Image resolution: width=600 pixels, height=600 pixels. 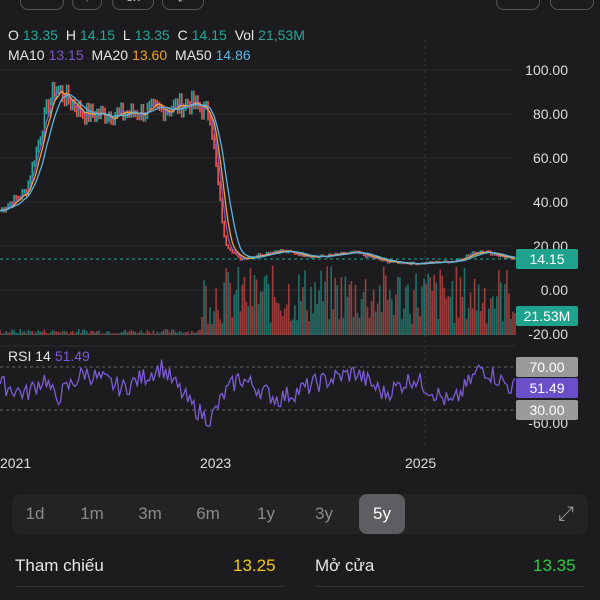 What do you see at coordinates (550, 114) in the screenshot?
I see `price-axis-label: 80.00` at bounding box center [550, 114].